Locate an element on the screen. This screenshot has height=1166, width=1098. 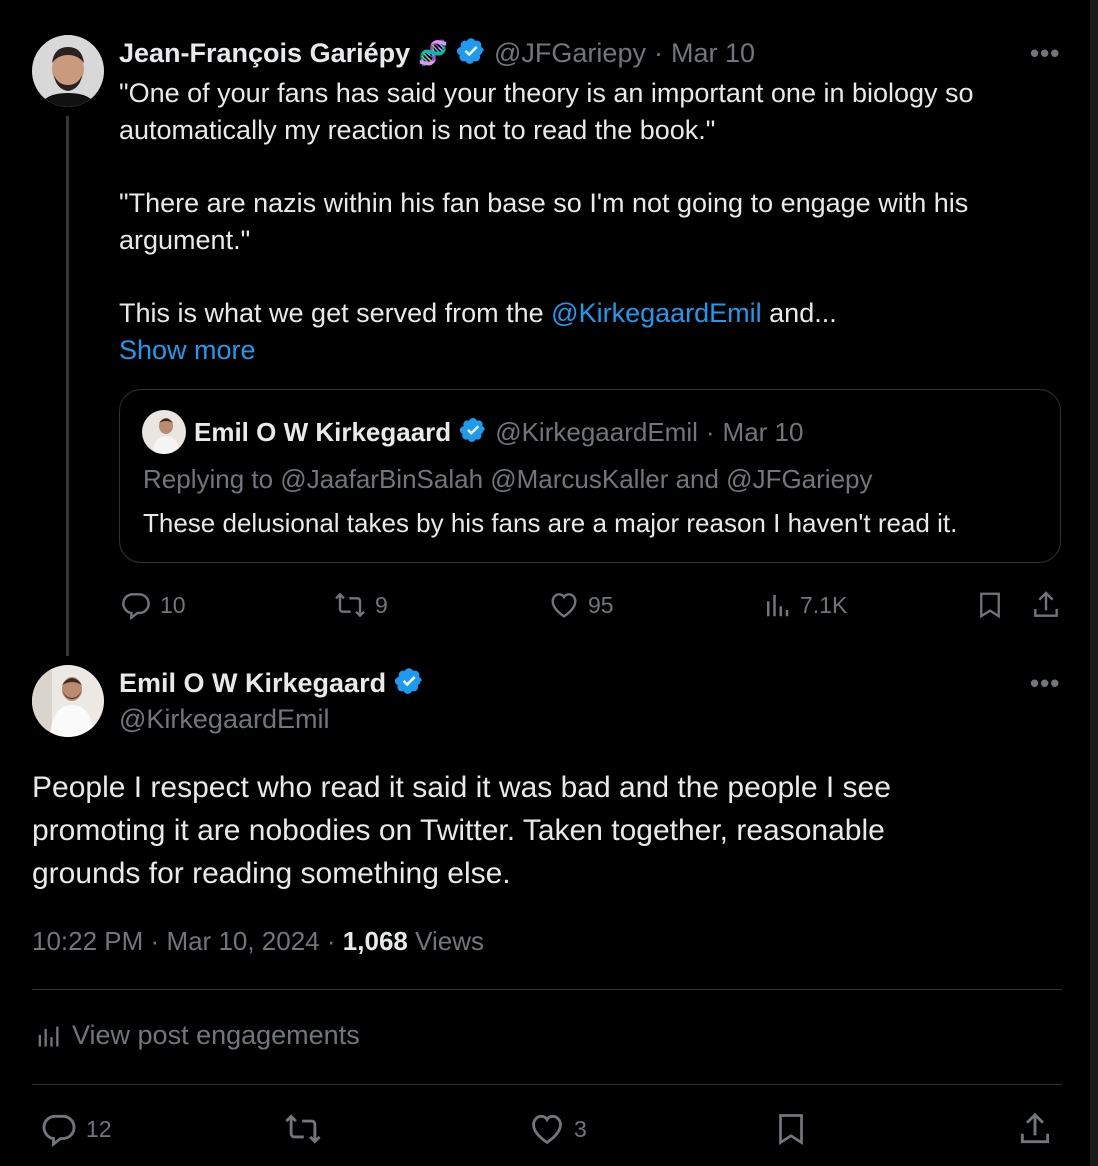
views-button: 7.1K is located at coordinates (804, 605).